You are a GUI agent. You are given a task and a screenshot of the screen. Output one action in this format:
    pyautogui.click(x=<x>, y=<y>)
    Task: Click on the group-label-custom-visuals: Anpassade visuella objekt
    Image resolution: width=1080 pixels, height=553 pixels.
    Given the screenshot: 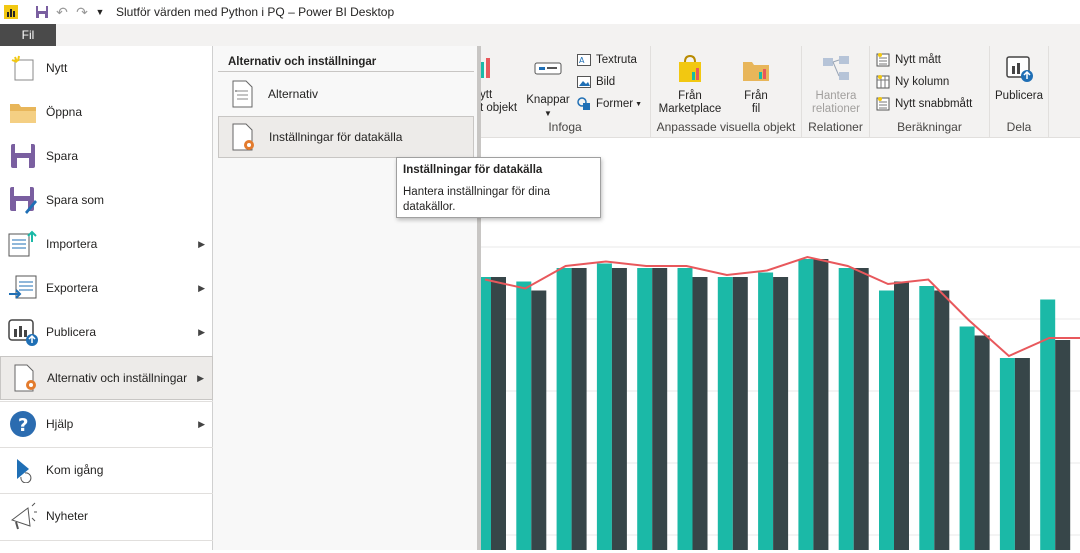 What is the action you would take?
    pyautogui.click(x=726, y=127)
    